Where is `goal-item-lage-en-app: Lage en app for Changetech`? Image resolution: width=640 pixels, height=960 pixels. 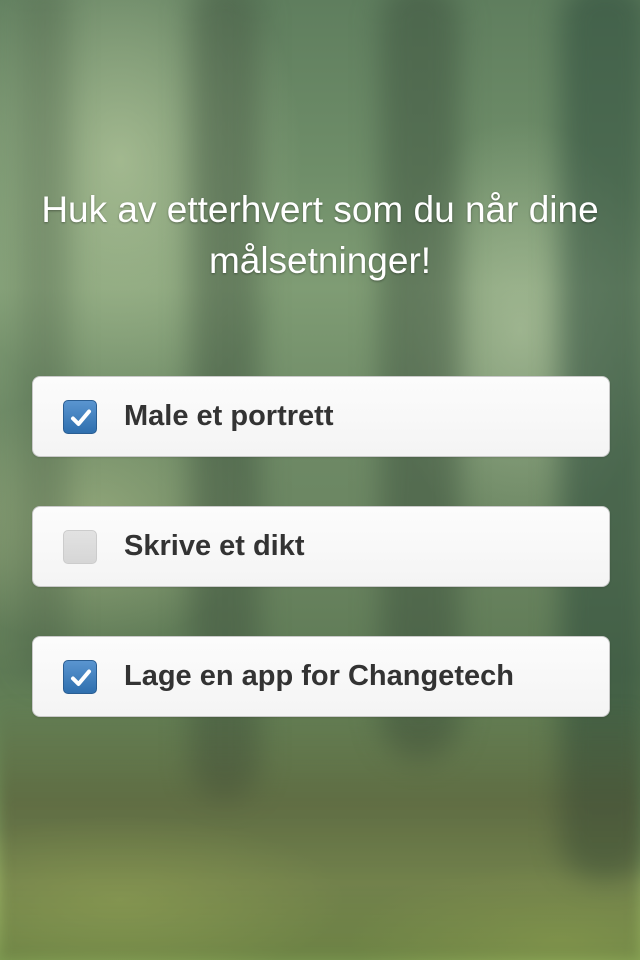 goal-item-lage-en-app: Lage en app for Changetech is located at coordinates (321, 676).